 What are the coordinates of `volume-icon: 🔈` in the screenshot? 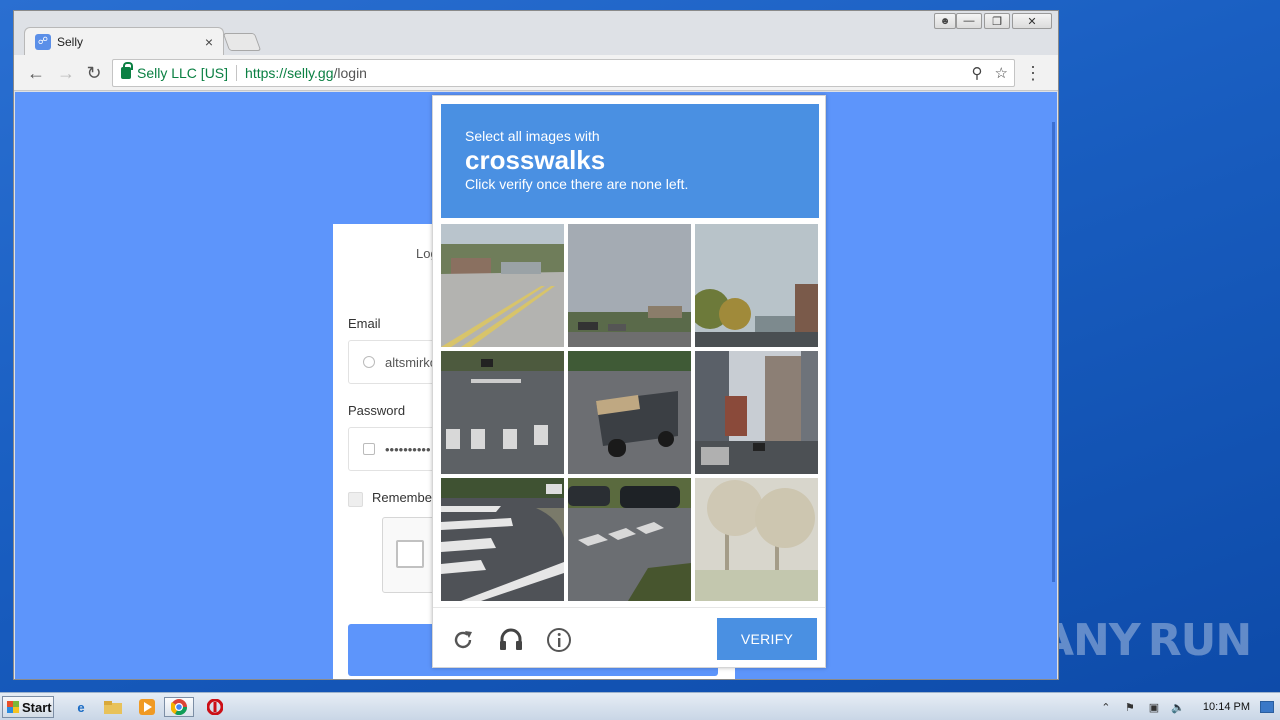 It's located at (1178, 707).